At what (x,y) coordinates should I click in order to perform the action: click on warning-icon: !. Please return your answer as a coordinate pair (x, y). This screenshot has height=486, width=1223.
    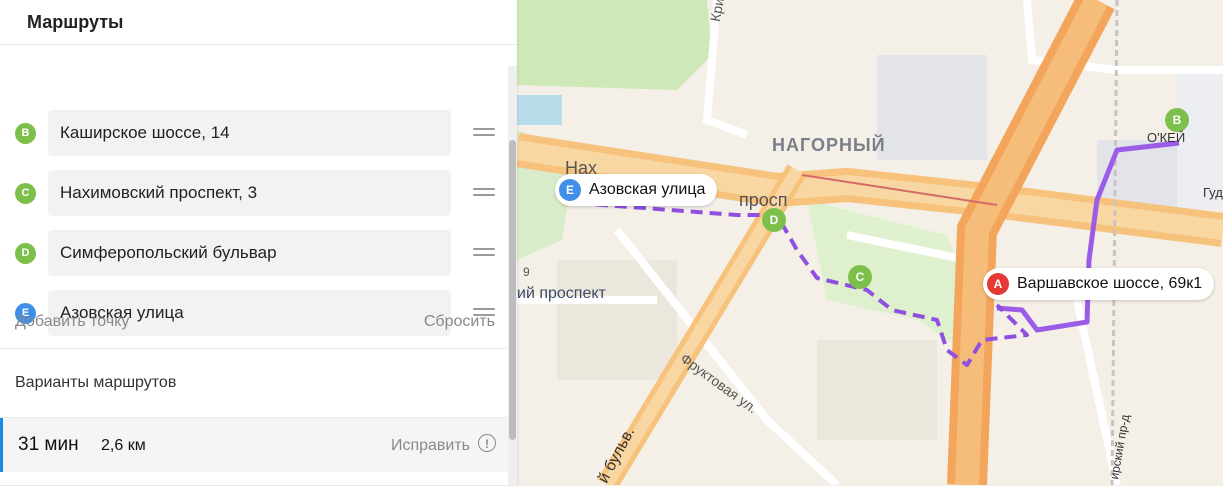
    Looking at the image, I should click on (487, 443).